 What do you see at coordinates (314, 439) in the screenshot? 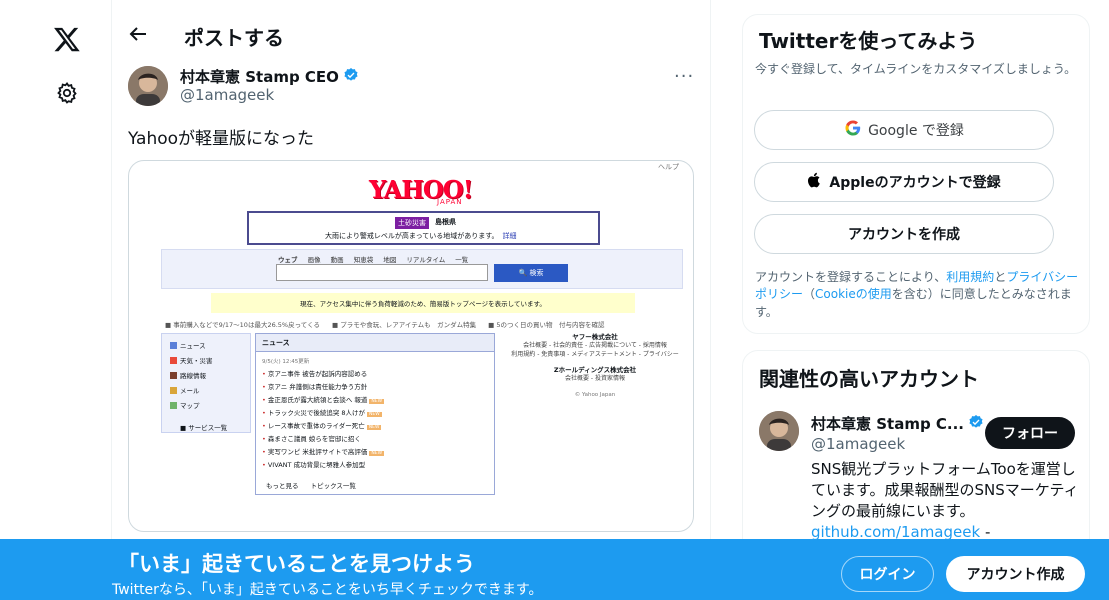
I see `news-text: 森まさこ議員 娘らを官邸に招く` at bounding box center [314, 439].